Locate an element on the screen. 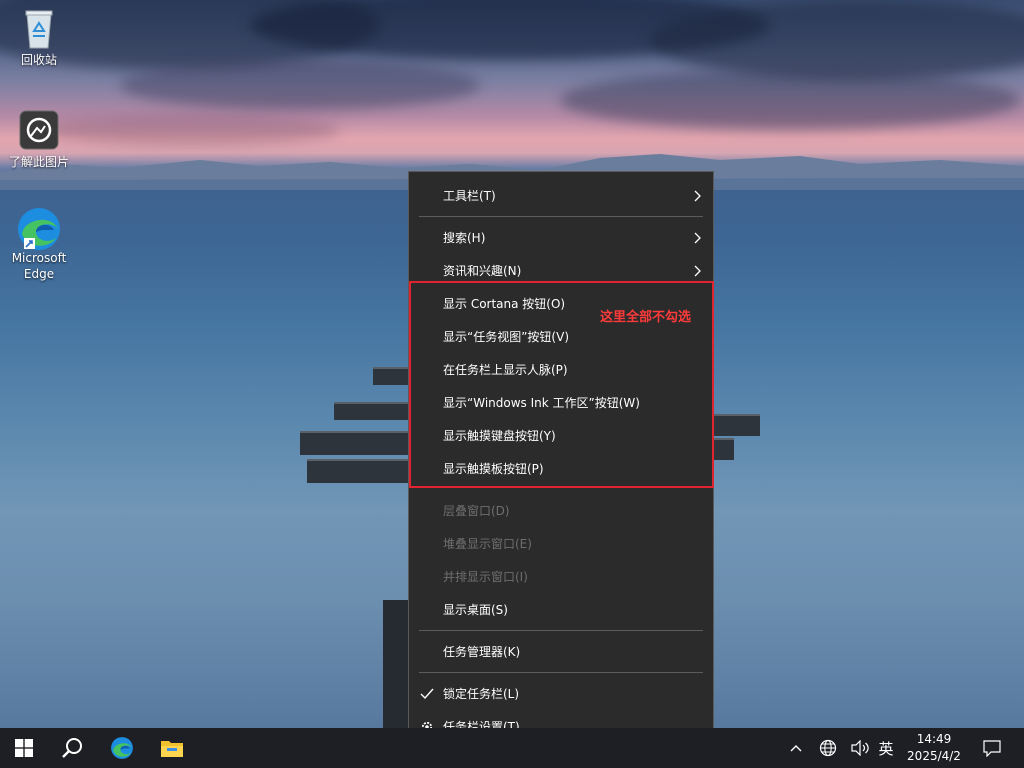  desktop-icon-label: 回收站 is located at coordinates (38, 60).